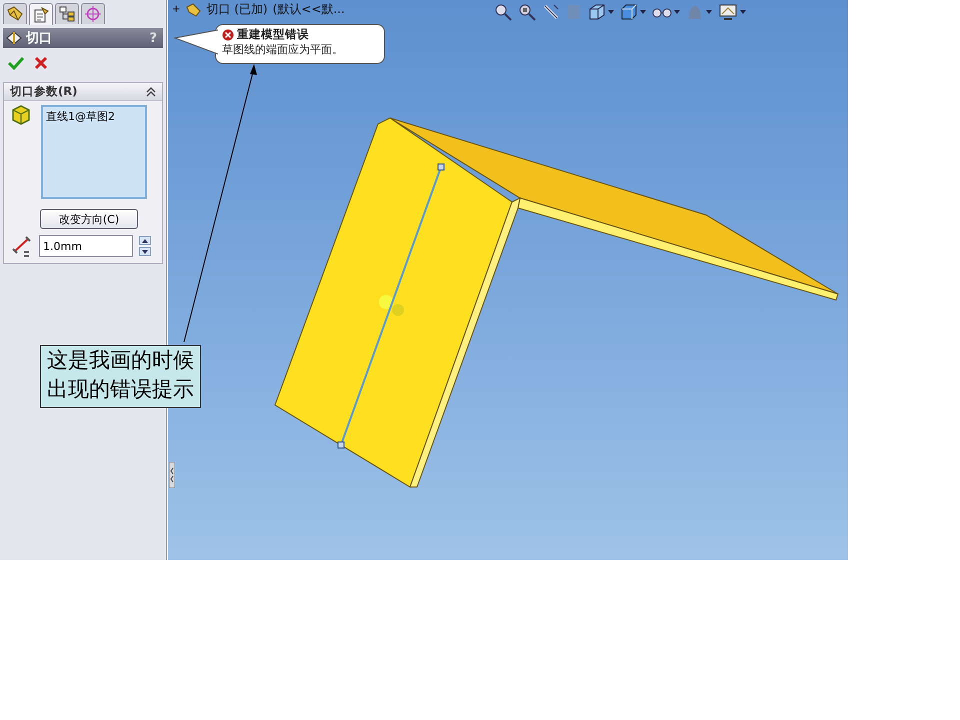 The image size is (960, 720). Describe the element at coordinates (176, 9) in the screenshot. I see `tree-expander: +` at that location.